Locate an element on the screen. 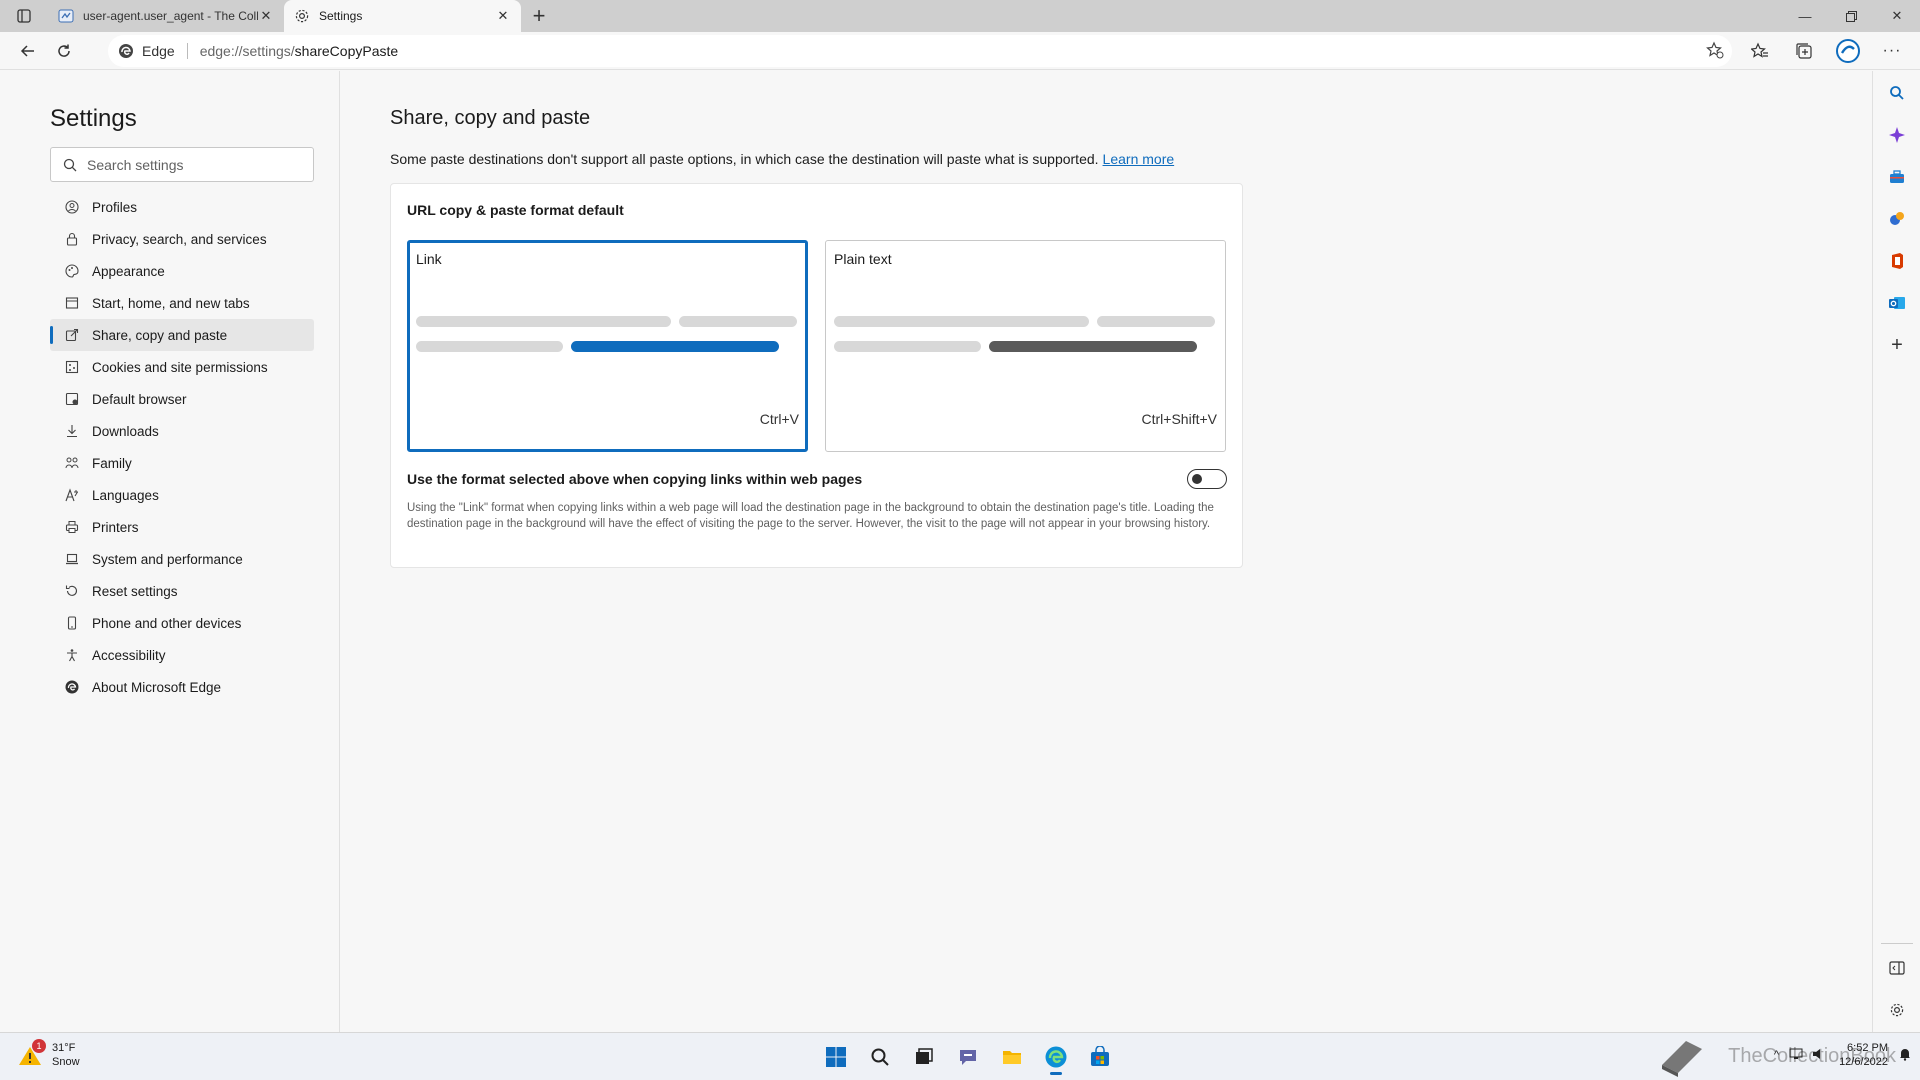 The height and width of the screenshot is (1080, 1920). refresh-button is located at coordinates (64, 51).